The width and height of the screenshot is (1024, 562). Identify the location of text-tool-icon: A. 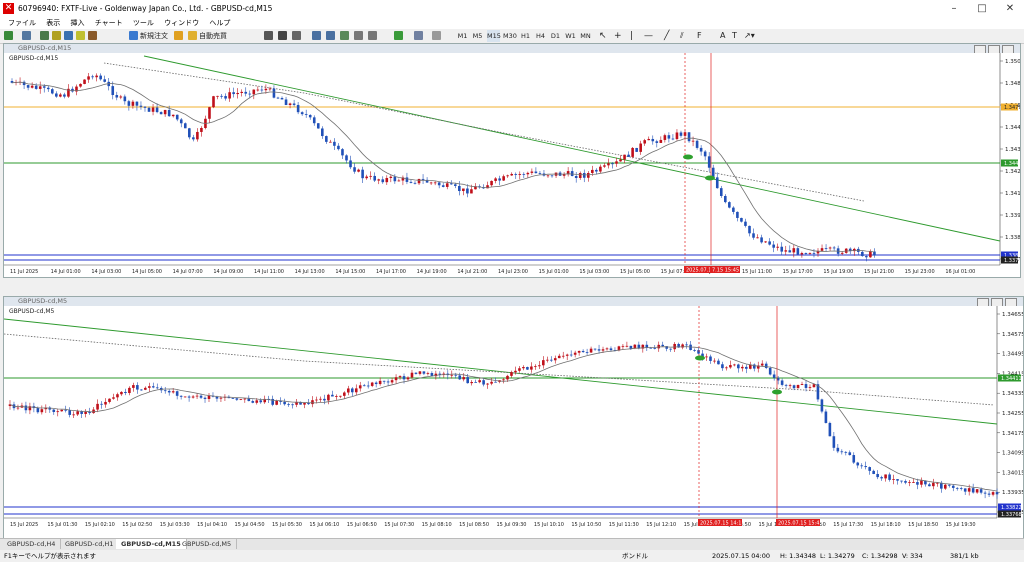
(722, 36).